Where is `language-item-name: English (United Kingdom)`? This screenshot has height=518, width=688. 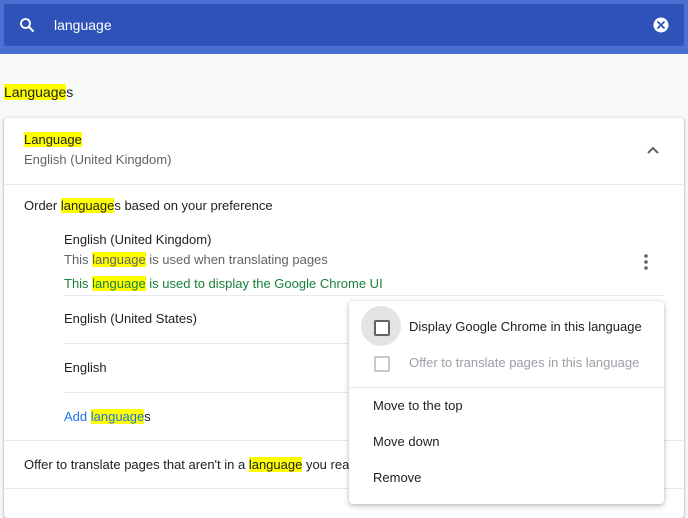 language-item-name: English (United Kingdom) is located at coordinates (138, 239).